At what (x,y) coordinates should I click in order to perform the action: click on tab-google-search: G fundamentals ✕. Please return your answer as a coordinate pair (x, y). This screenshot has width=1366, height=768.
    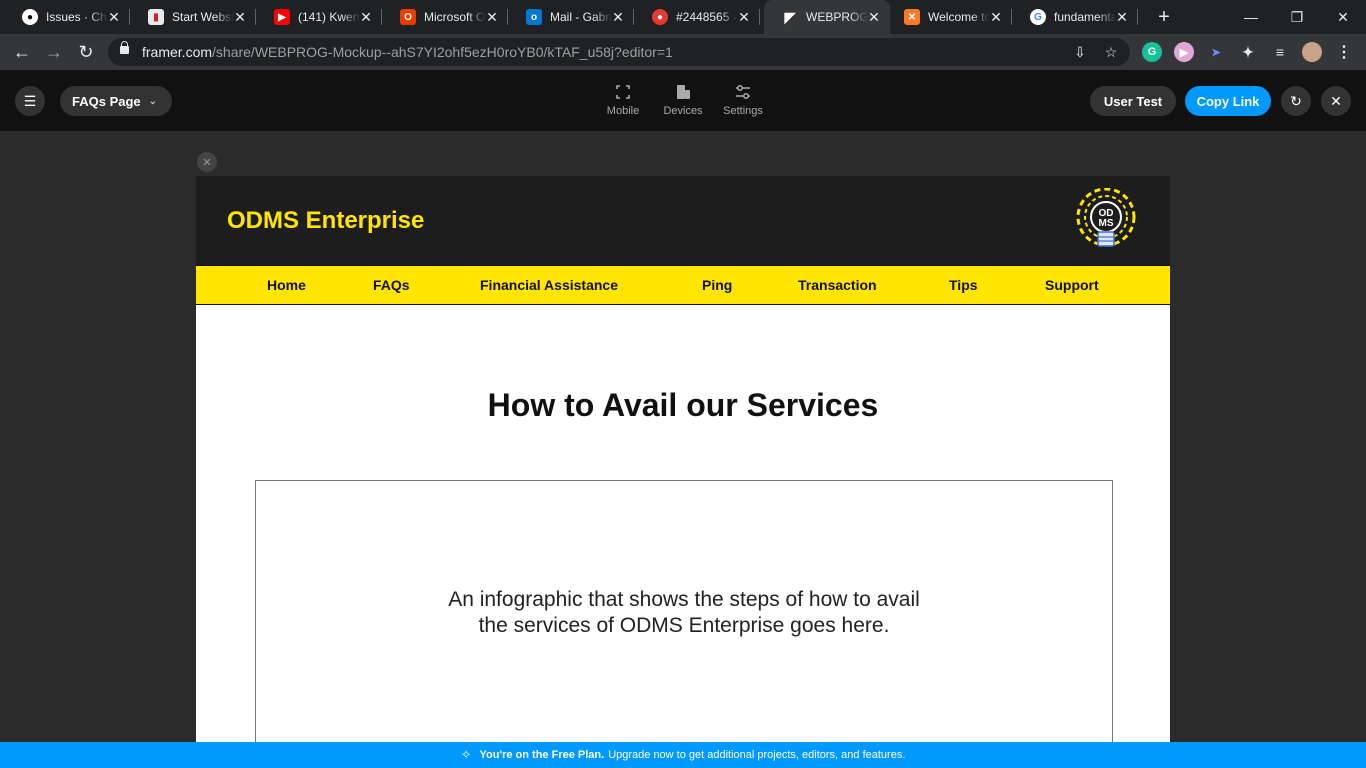
    Looking at the image, I should click on (1075, 17).